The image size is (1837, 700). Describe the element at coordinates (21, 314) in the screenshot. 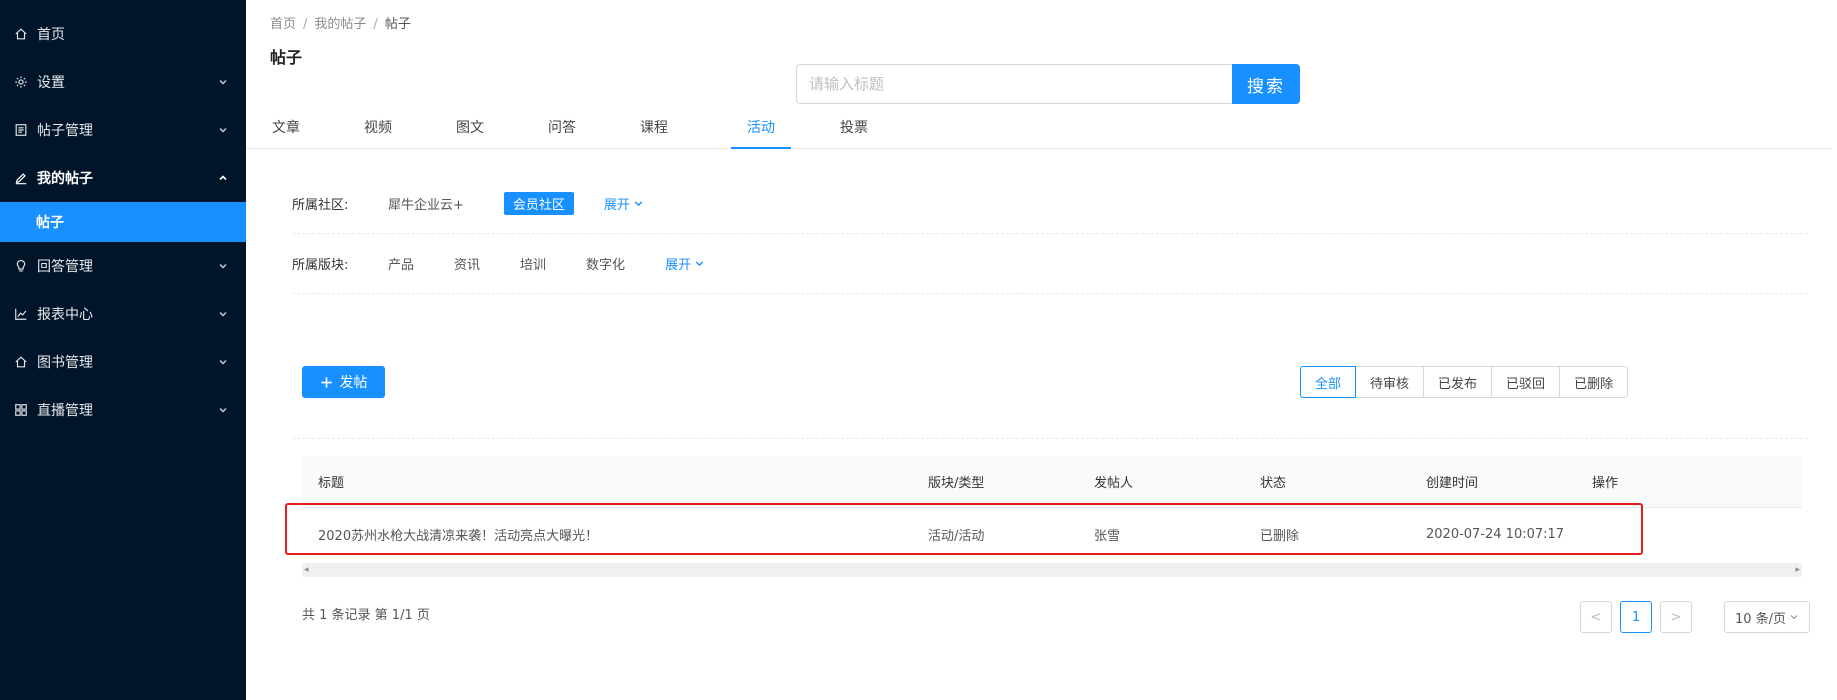

I see `line-chart-icon` at that location.